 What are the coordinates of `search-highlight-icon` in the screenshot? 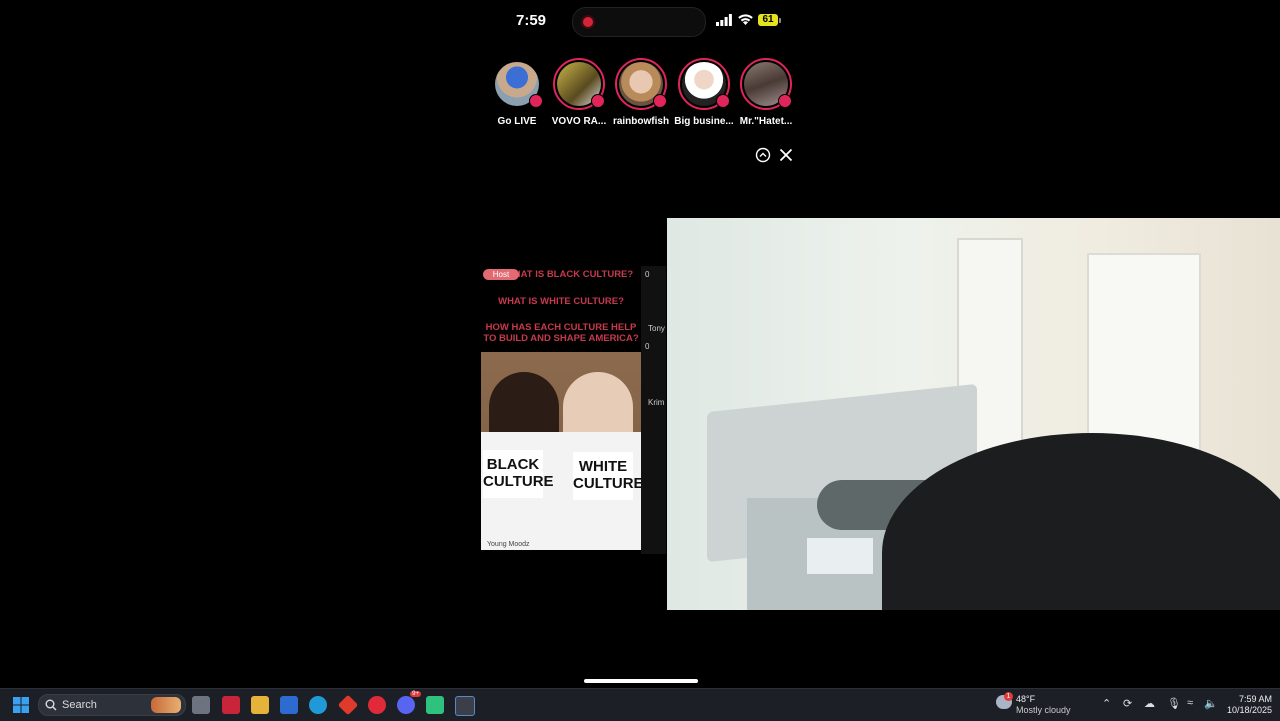 It's located at (166, 705).